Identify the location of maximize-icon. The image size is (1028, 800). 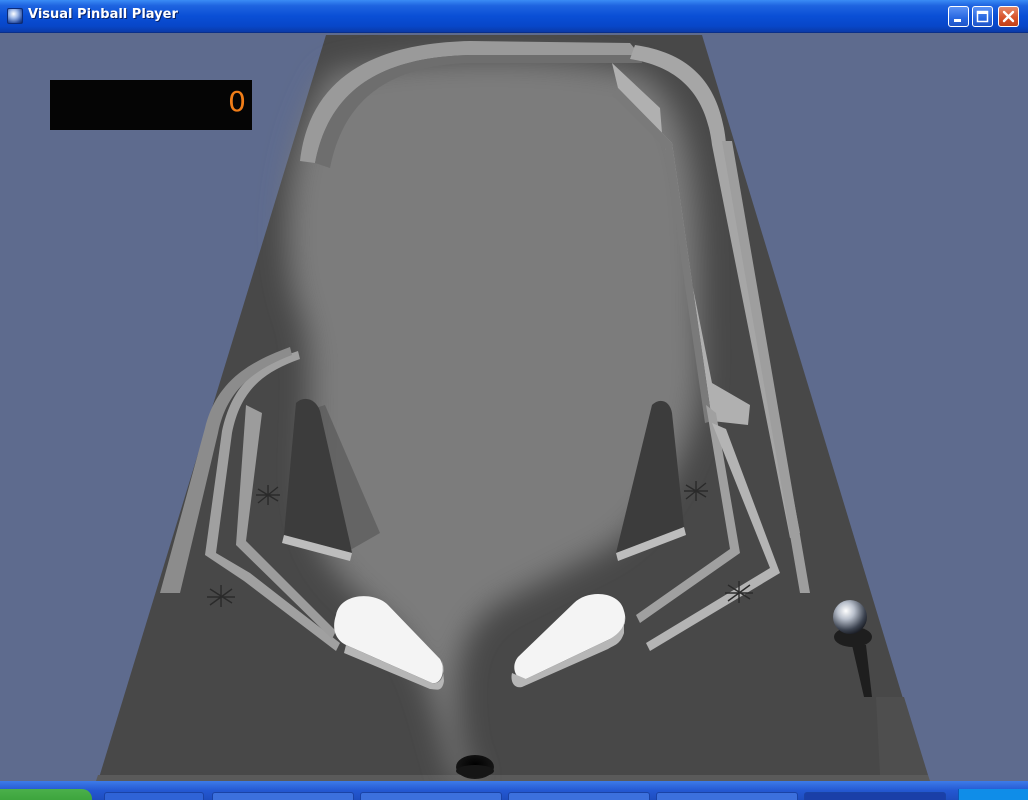
(982, 16).